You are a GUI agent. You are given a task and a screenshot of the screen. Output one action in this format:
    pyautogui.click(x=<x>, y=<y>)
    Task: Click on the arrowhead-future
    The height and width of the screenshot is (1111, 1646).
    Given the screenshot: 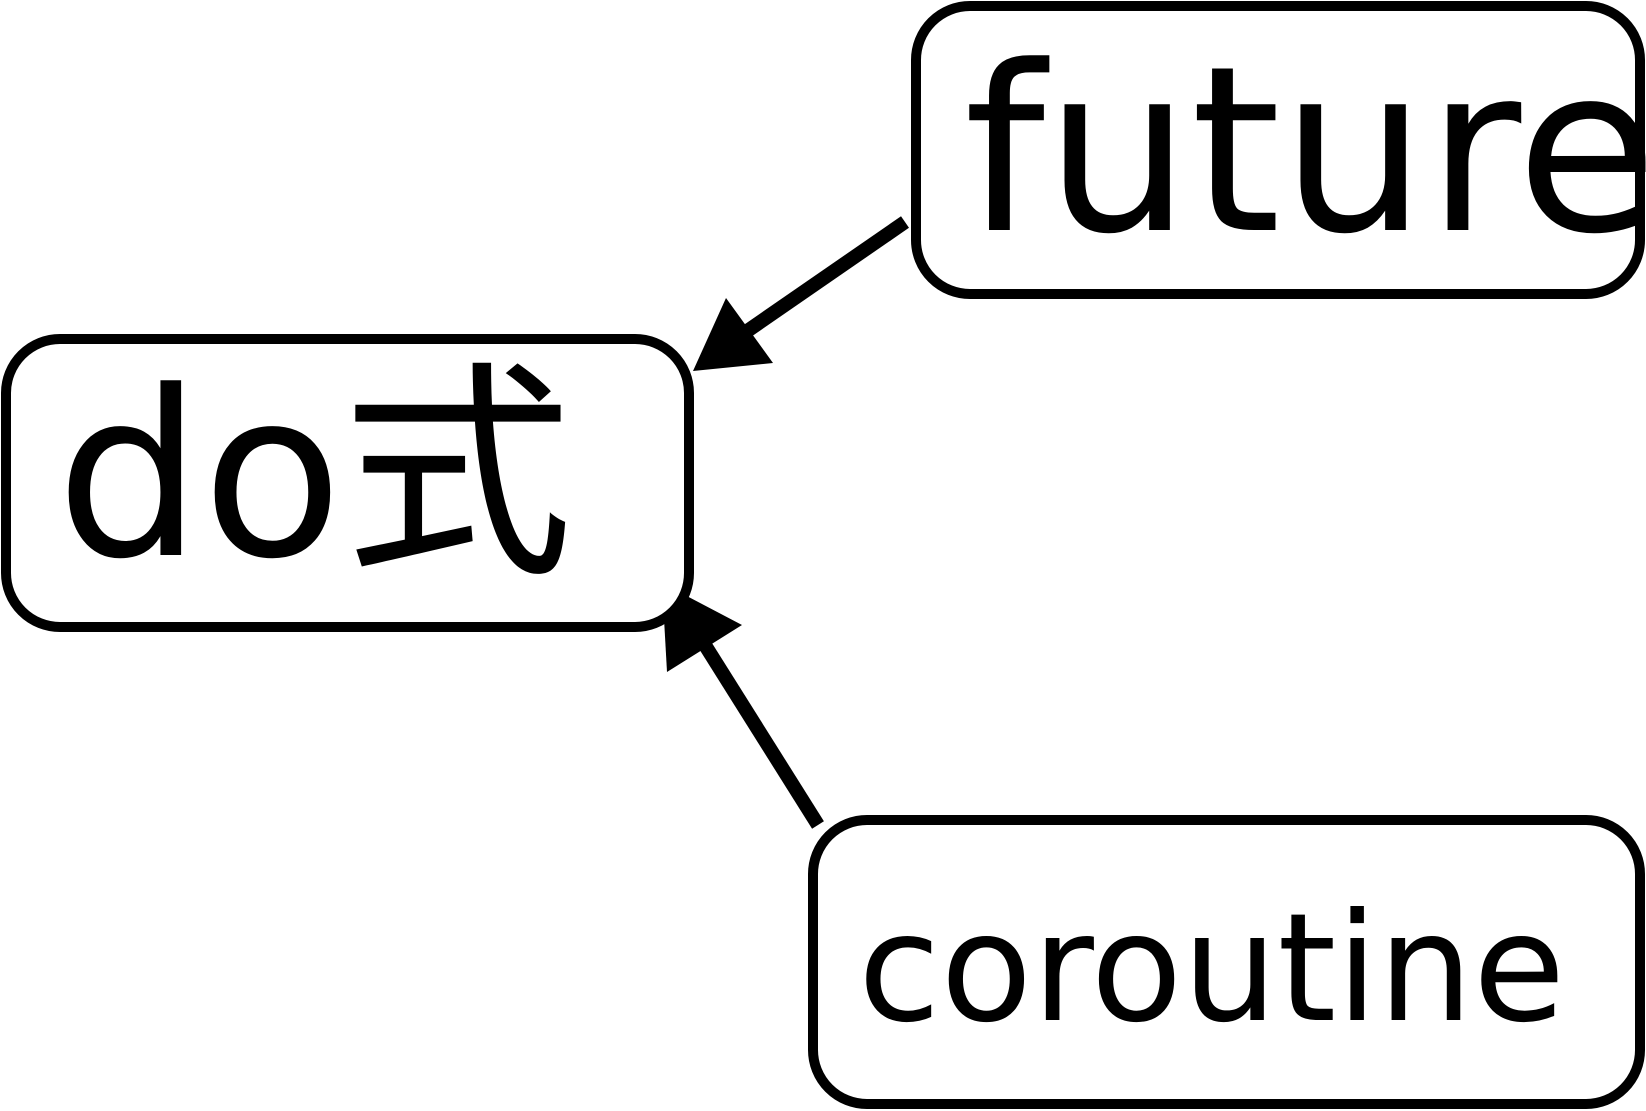 What is the action you would take?
    pyautogui.click(x=733, y=334)
    